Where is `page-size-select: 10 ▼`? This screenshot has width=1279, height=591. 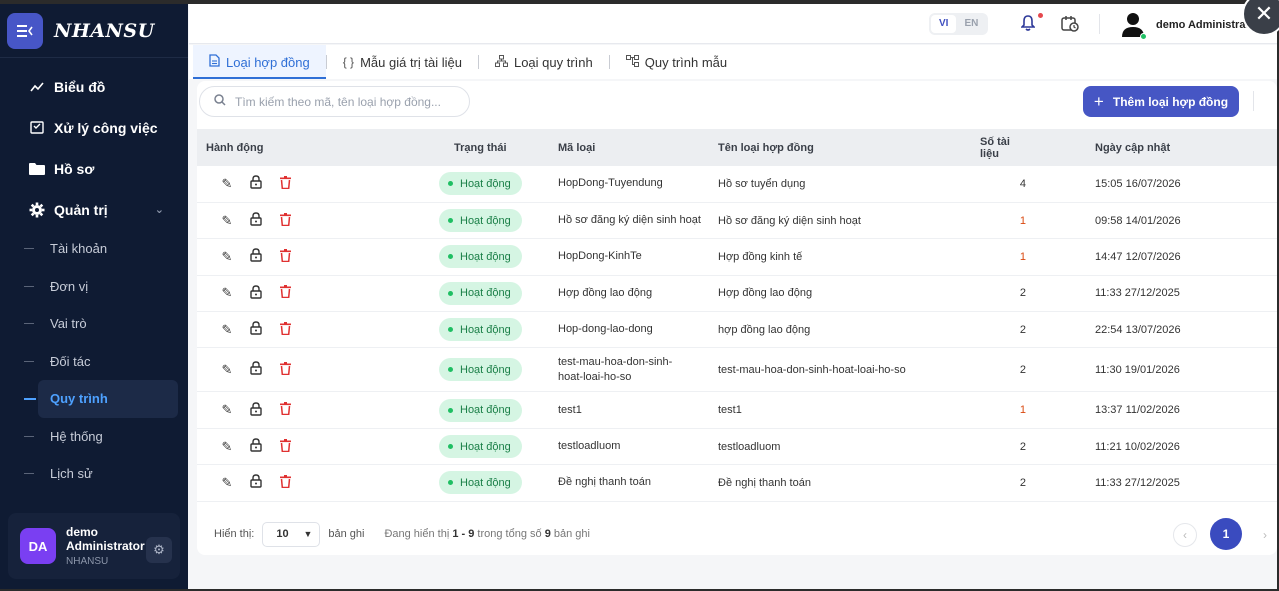 page-size-select: 10 ▼ is located at coordinates (291, 534).